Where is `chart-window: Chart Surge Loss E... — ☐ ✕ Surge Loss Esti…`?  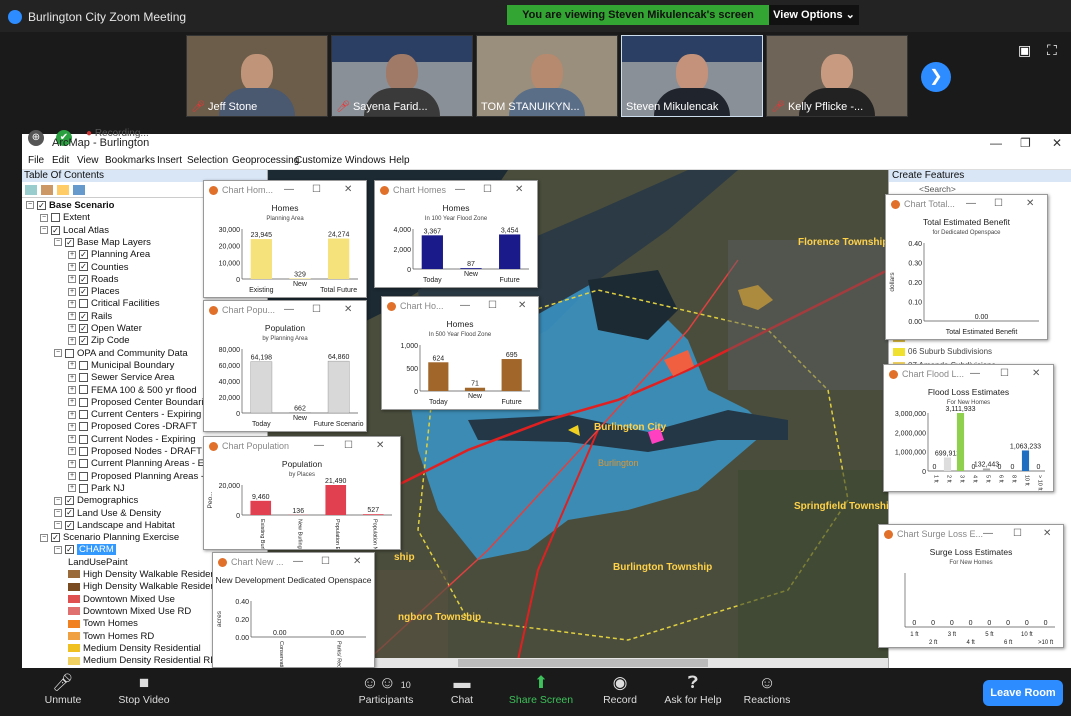 chart-window: Chart Surge Loss E... — ☐ ✕ Surge Loss Esti… is located at coordinates (971, 586).